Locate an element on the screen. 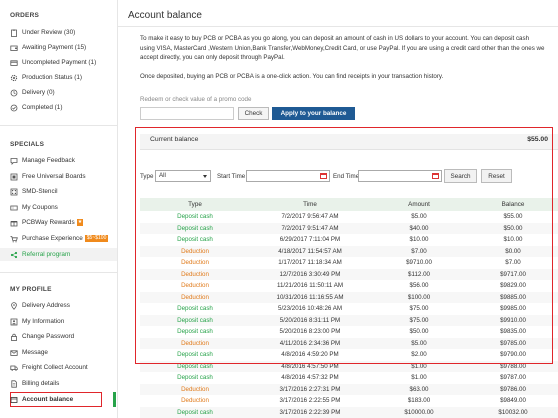  cell-time: 6/29/2017 7:11:04 PM is located at coordinates (310, 240).